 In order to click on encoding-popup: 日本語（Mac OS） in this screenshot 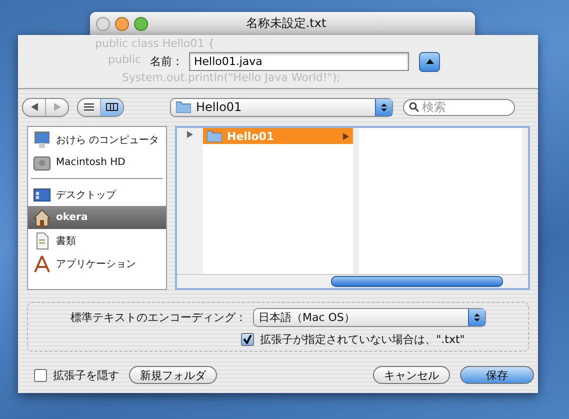, I will do `click(369, 317)`.